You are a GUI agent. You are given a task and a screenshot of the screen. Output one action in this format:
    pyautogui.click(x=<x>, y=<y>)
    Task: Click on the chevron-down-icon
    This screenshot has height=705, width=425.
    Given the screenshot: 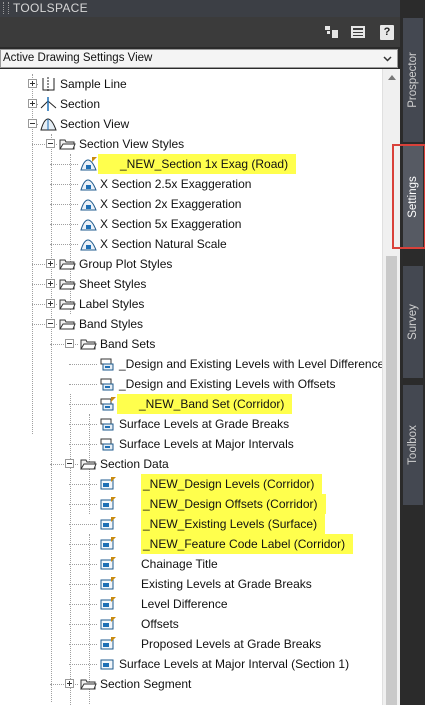 What is the action you would take?
    pyautogui.click(x=387, y=59)
    